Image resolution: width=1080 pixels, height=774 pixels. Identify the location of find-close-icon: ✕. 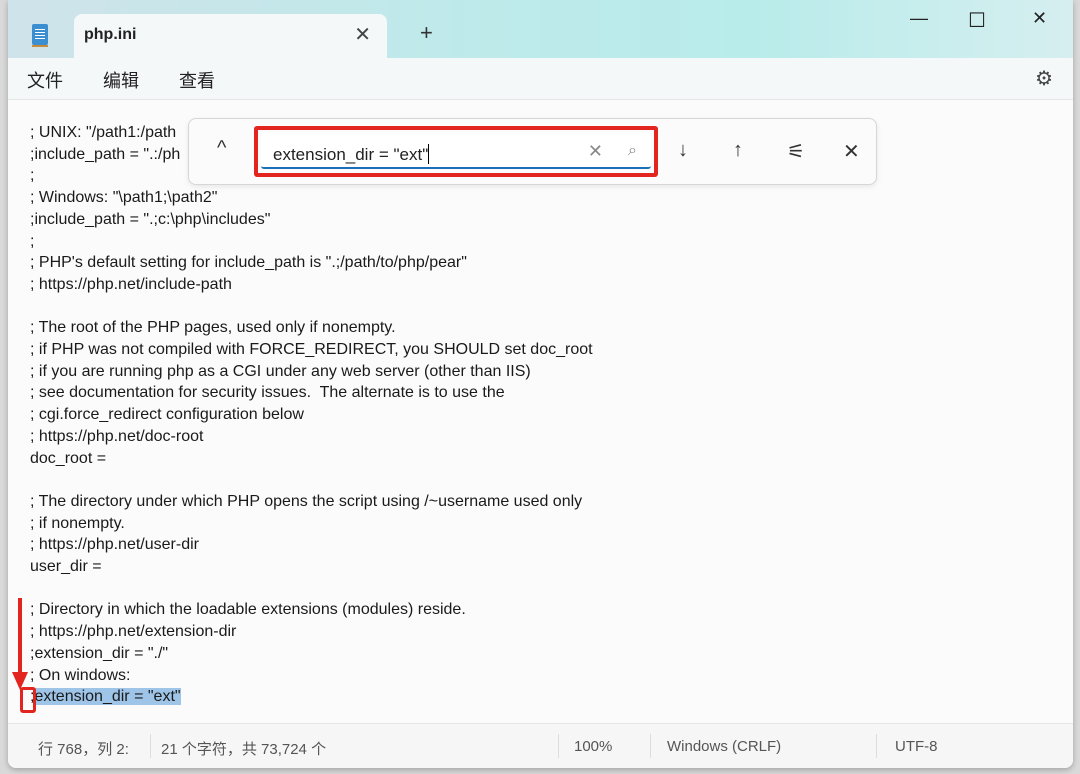
(851, 151).